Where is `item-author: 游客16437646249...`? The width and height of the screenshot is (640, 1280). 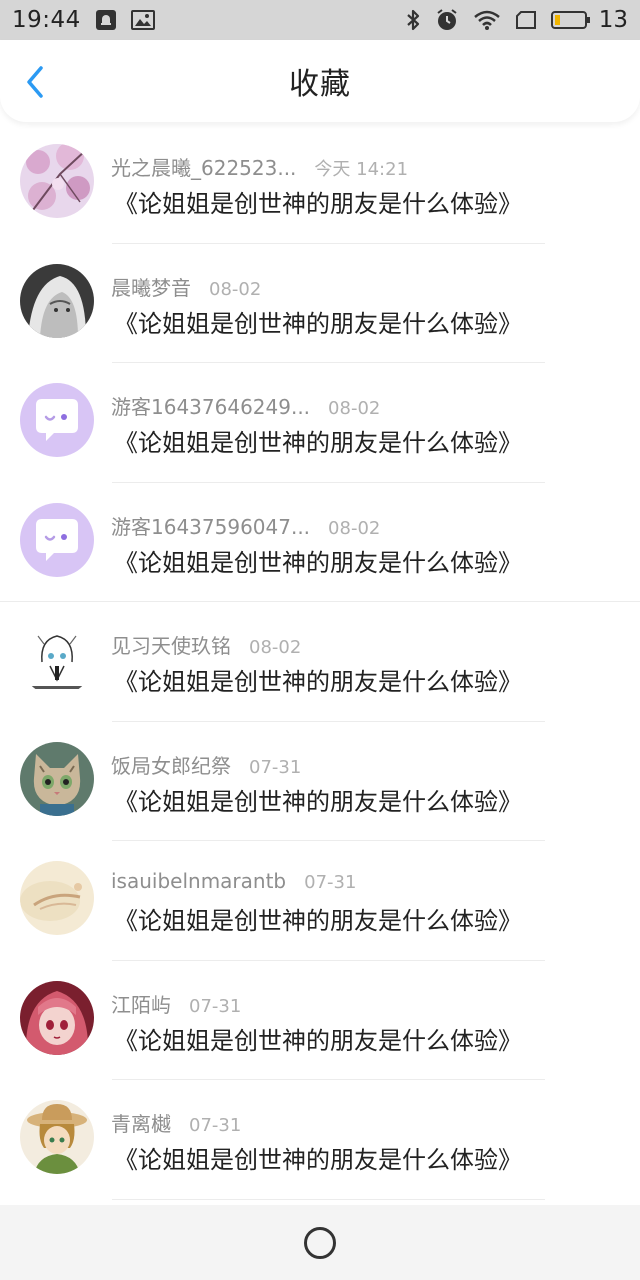
item-author: 游客16437646249... is located at coordinates (210, 405).